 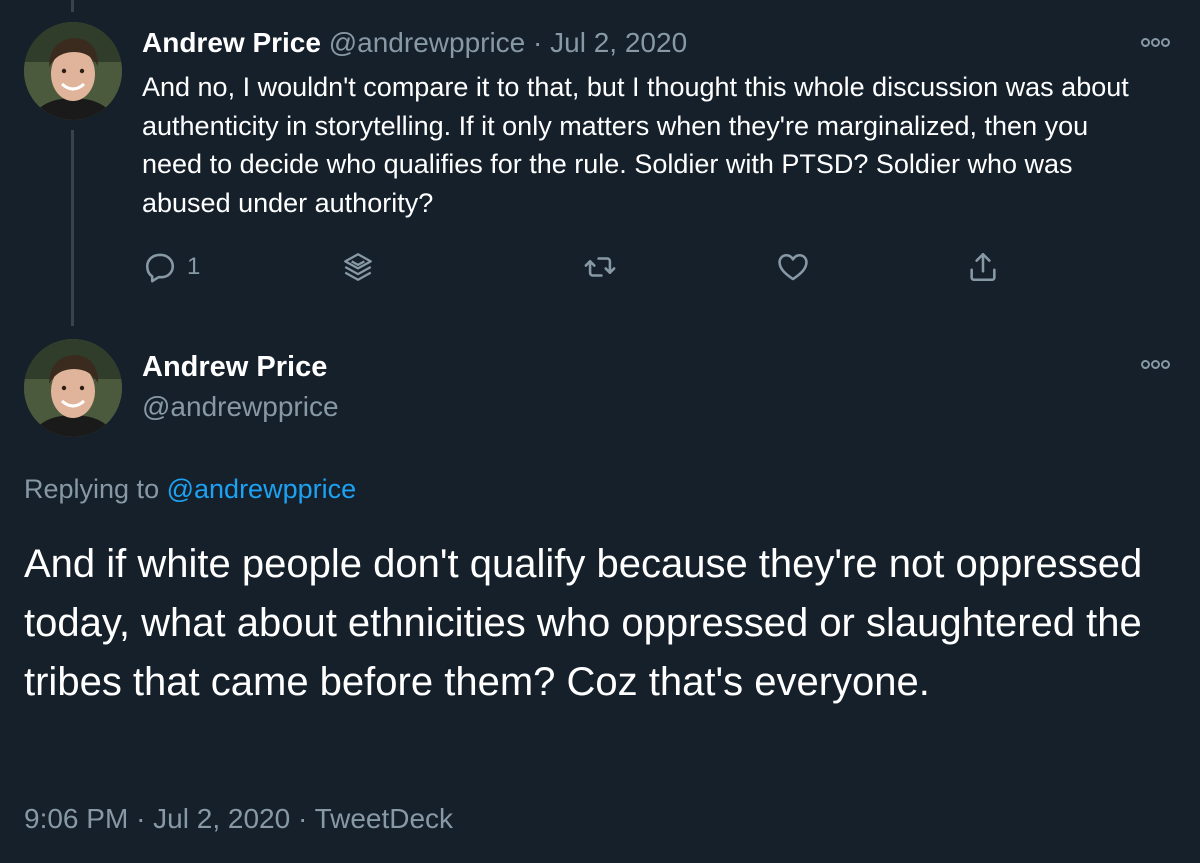 What do you see at coordinates (262, 489) in the screenshot?
I see `replying-to-link: @andrewpprice` at bounding box center [262, 489].